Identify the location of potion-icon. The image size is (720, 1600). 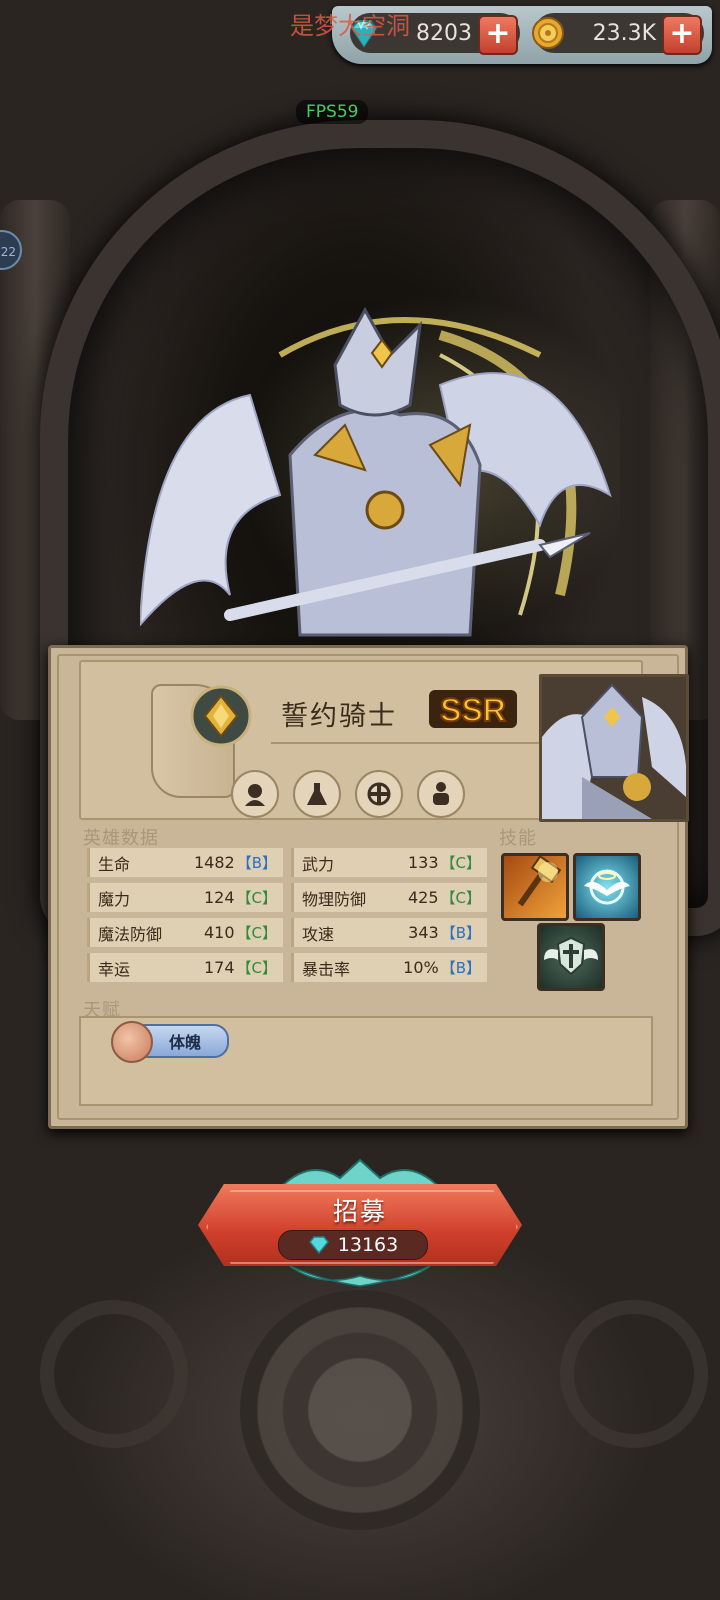
(317, 794).